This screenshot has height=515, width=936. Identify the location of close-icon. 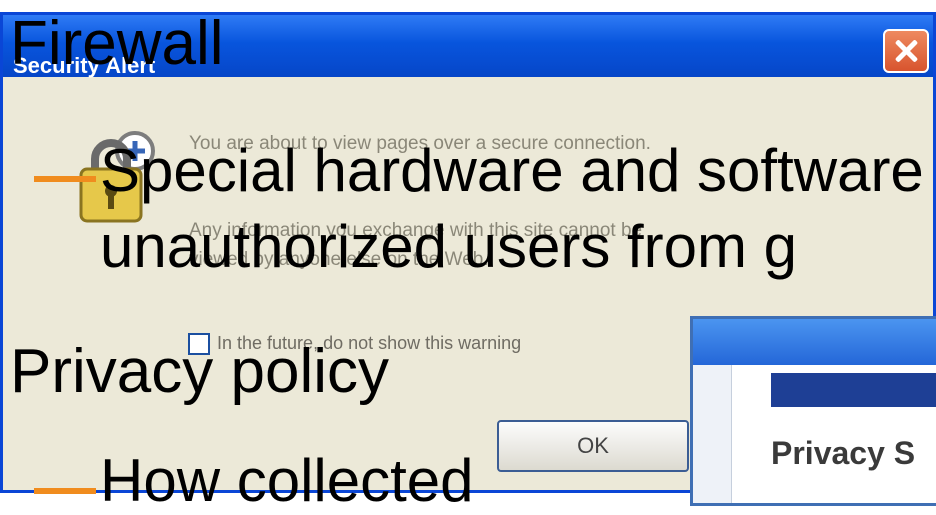
(906, 51).